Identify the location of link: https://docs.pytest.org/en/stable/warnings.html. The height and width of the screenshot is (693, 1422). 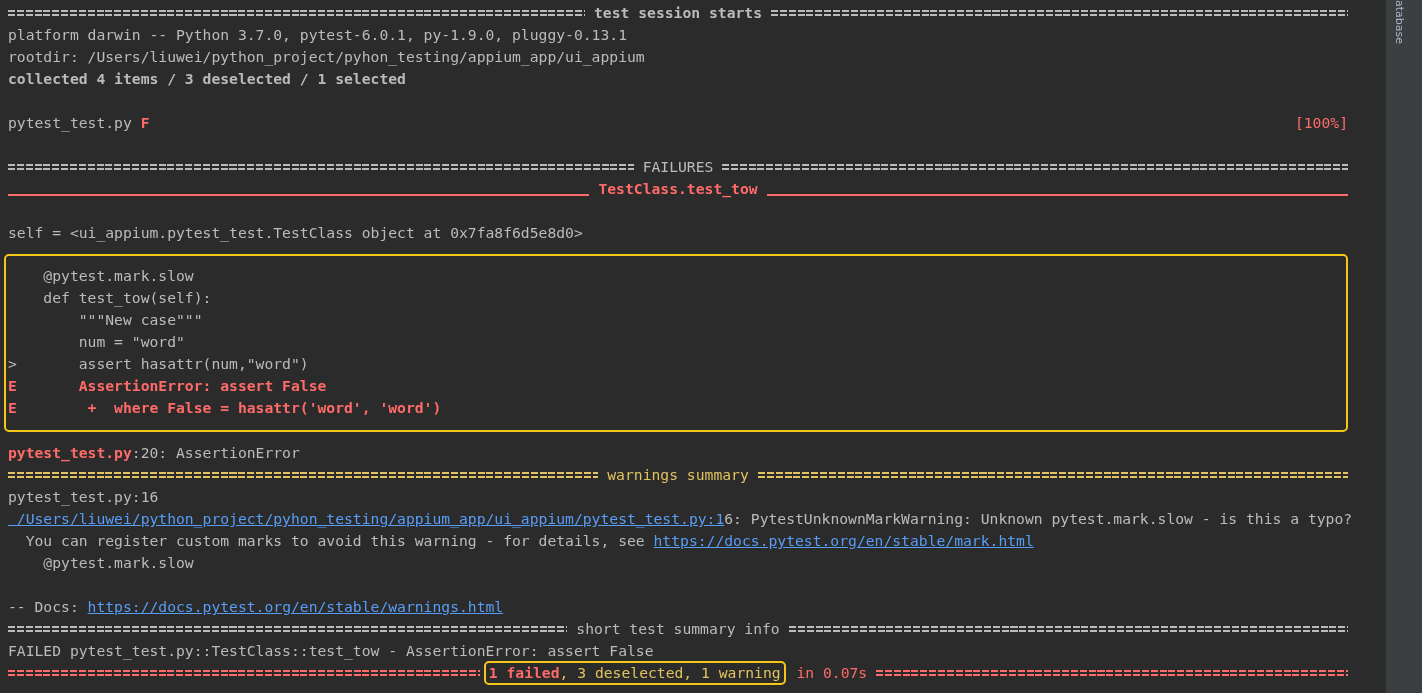
(295, 606).